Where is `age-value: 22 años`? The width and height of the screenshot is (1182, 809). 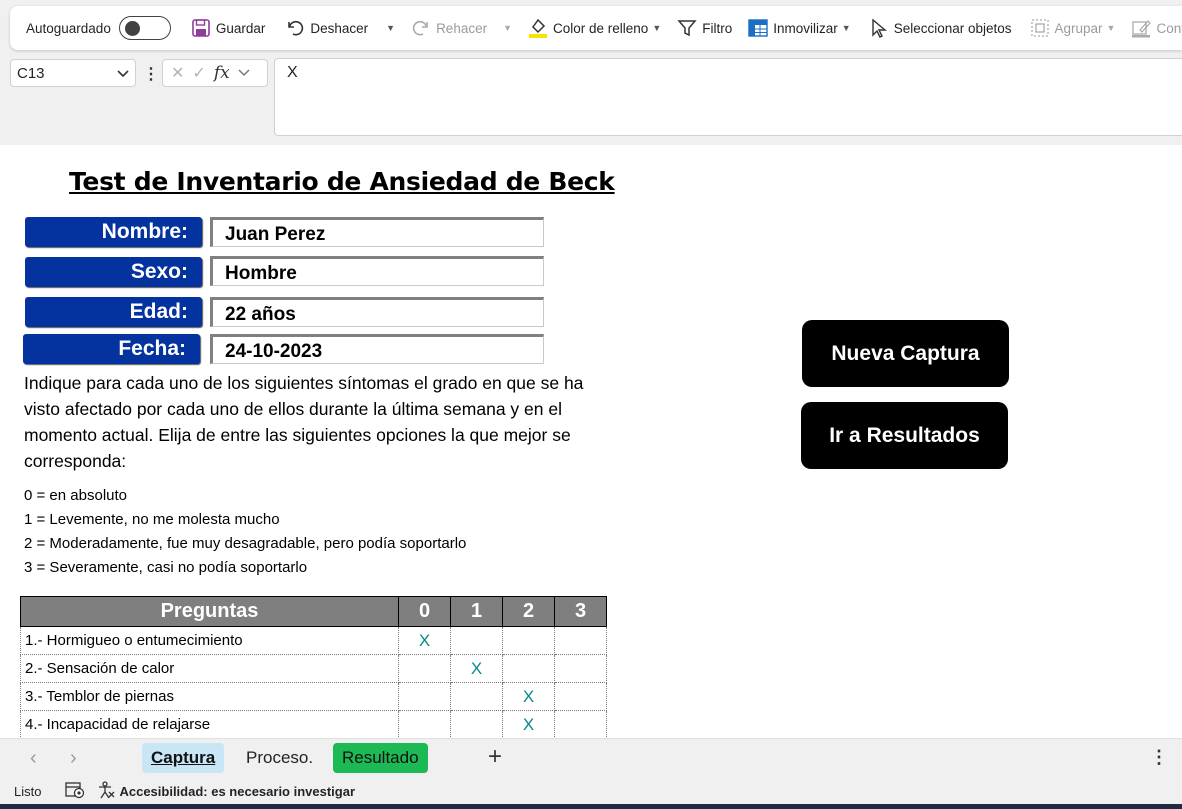
age-value: 22 años is located at coordinates (377, 312).